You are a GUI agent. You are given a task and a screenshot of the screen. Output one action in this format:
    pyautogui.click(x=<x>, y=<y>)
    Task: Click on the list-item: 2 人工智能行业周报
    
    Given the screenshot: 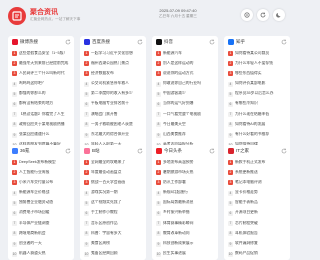 What is the action you would take?
    pyautogui.click(x=41, y=173)
    